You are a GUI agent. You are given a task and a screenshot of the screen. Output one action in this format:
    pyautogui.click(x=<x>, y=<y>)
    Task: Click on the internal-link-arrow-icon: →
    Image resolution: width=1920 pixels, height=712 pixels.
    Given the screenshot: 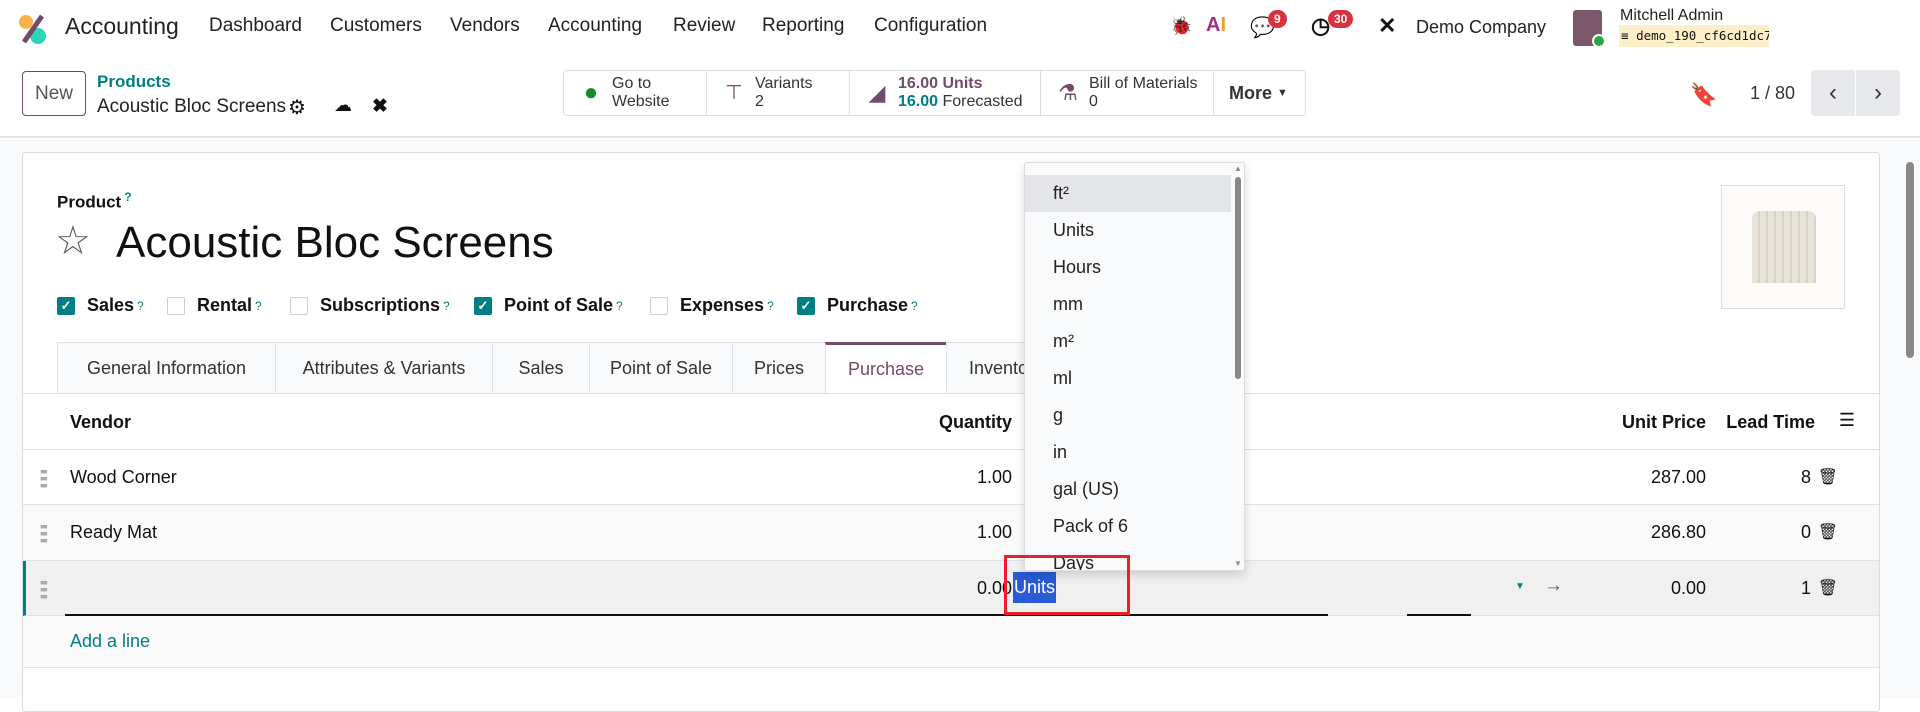 What is the action you would take?
    pyautogui.click(x=1553, y=586)
    